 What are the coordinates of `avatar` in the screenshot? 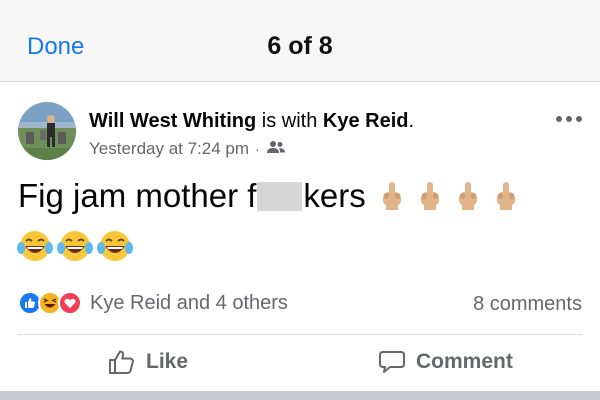 It's located at (47, 131).